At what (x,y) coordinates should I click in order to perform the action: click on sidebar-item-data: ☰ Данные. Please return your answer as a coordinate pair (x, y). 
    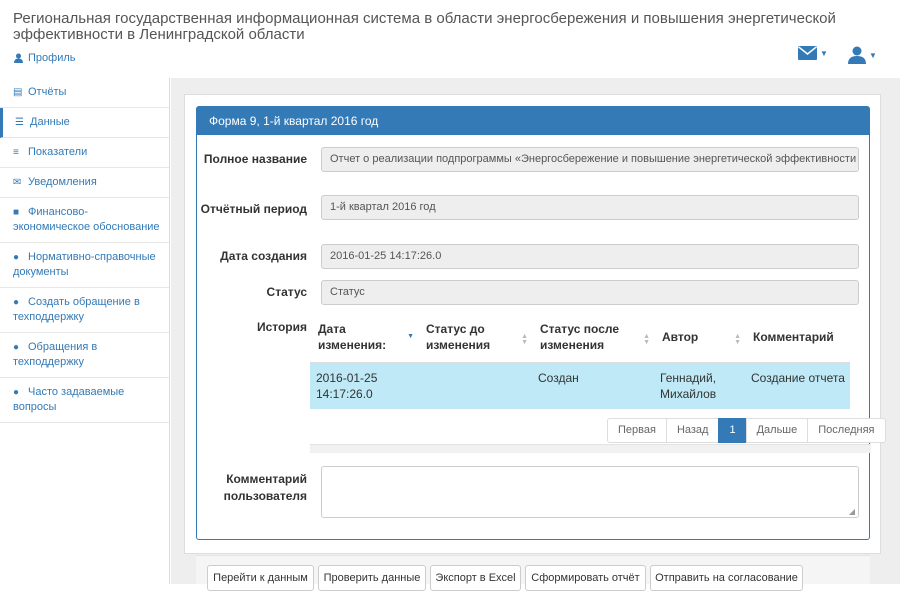
    Looking at the image, I should click on (84, 123).